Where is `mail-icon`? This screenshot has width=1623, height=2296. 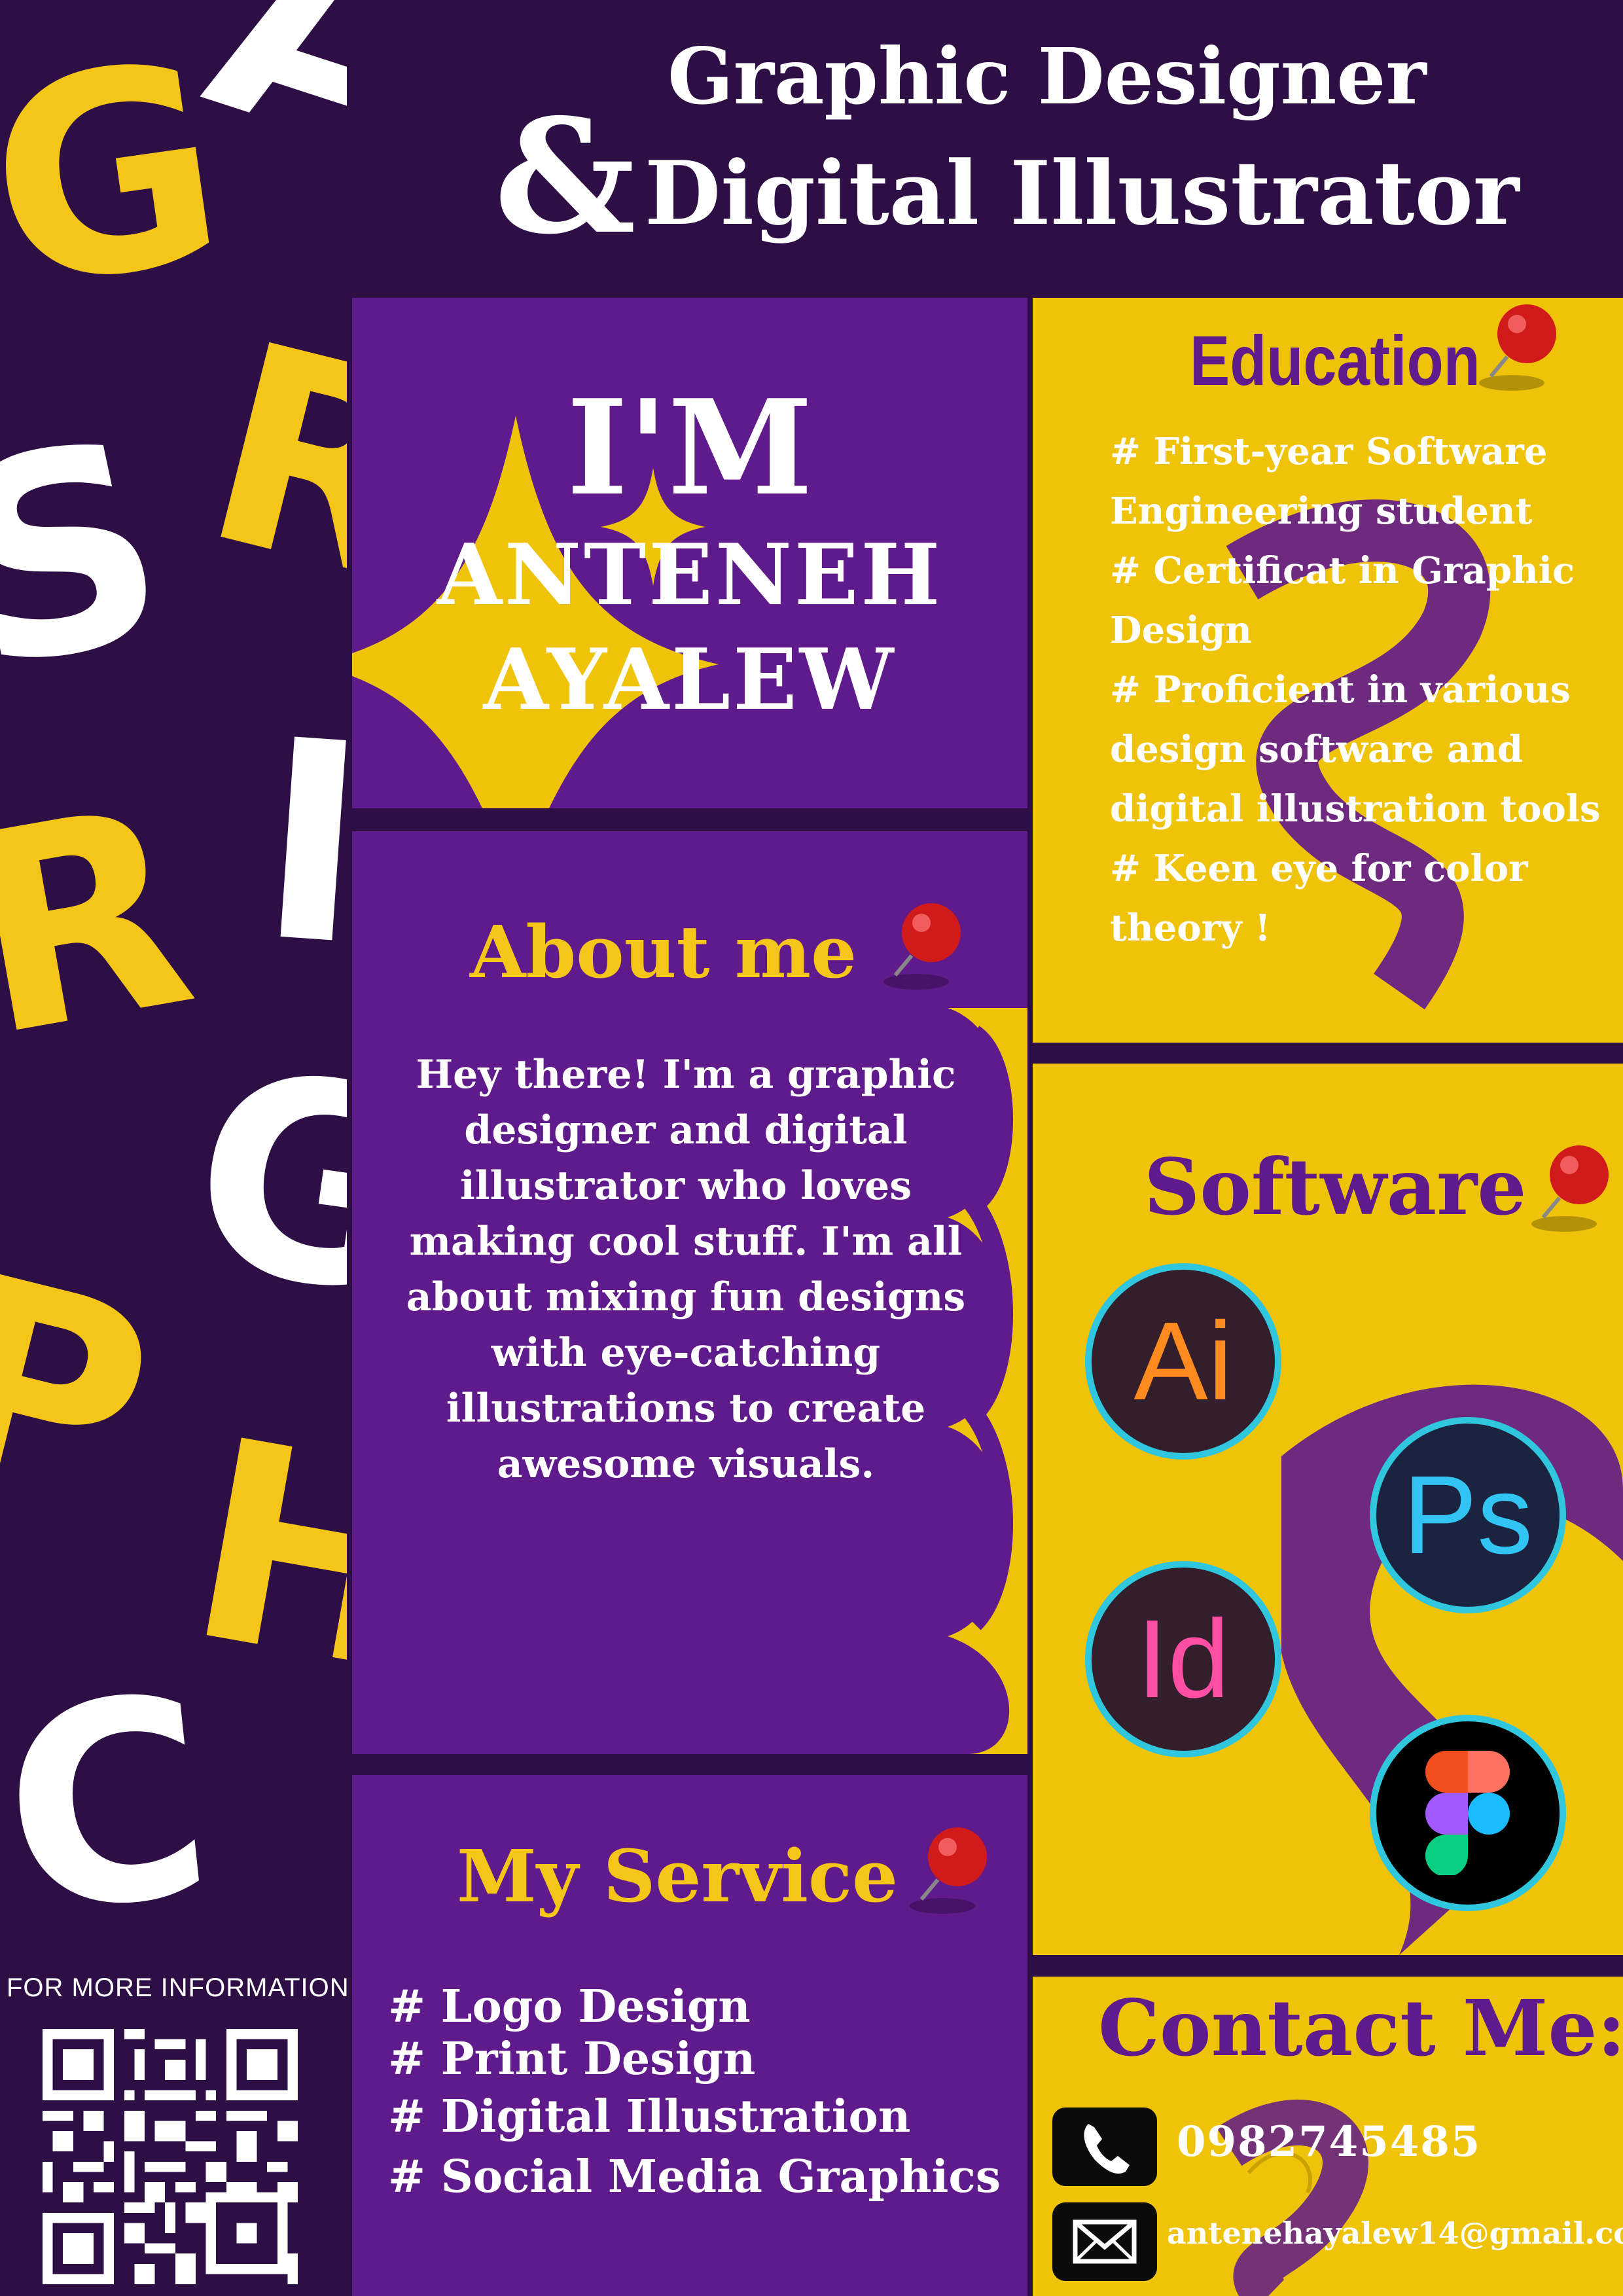
mail-icon is located at coordinates (1105, 2241).